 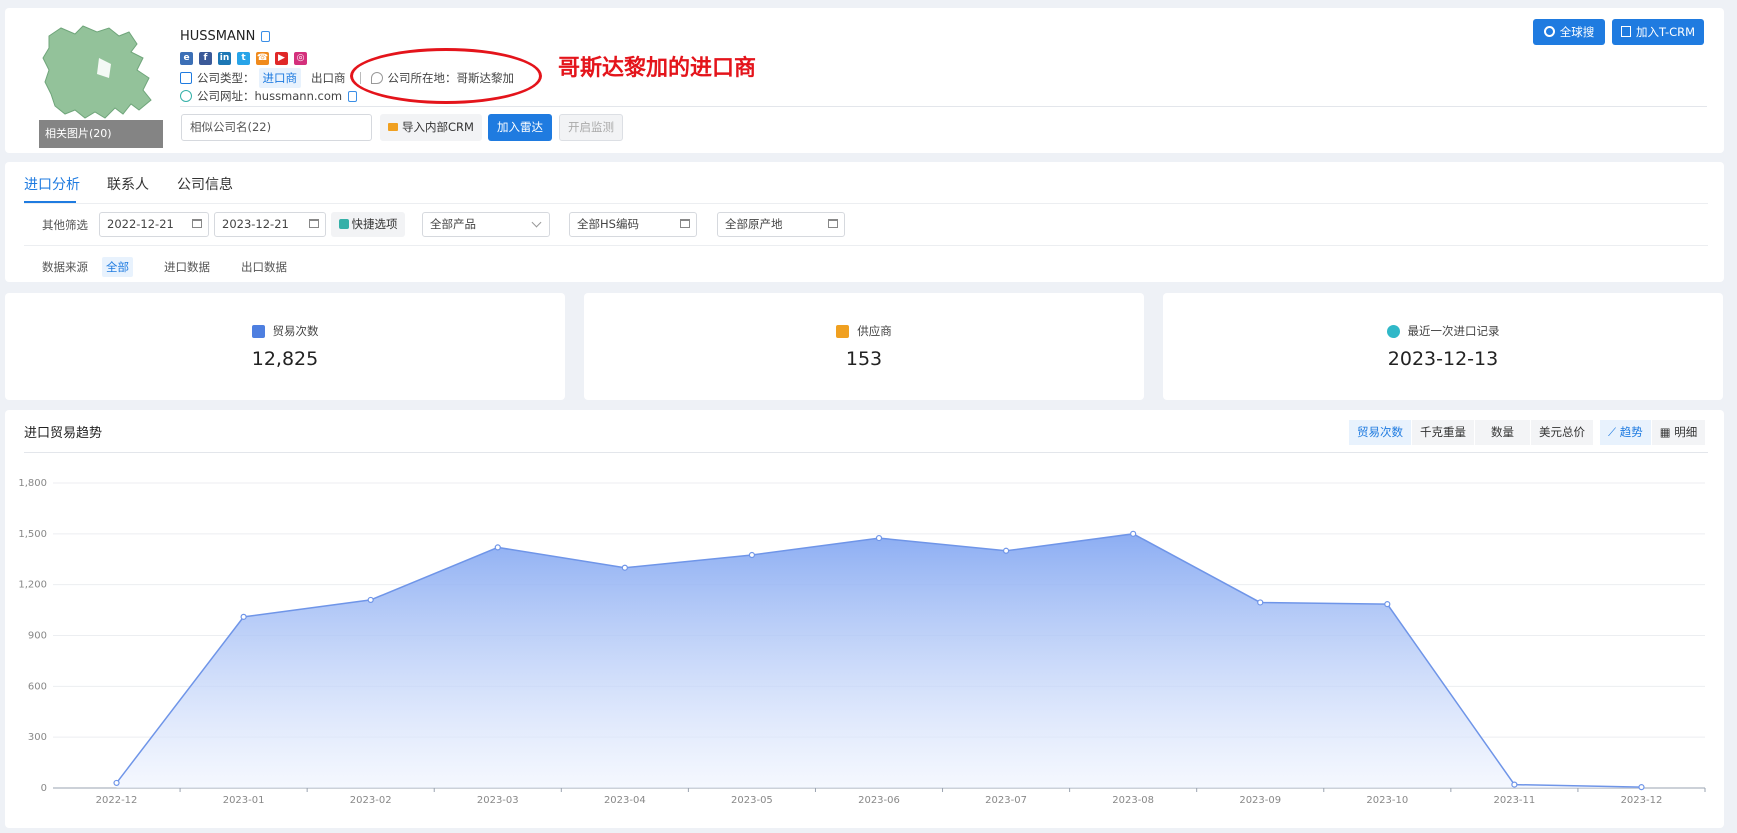 What do you see at coordinates (285, 346) in the screenshot?
I see `stat-card-trade-count: 贸易次数 12,825` at bounding box center [285, 346].